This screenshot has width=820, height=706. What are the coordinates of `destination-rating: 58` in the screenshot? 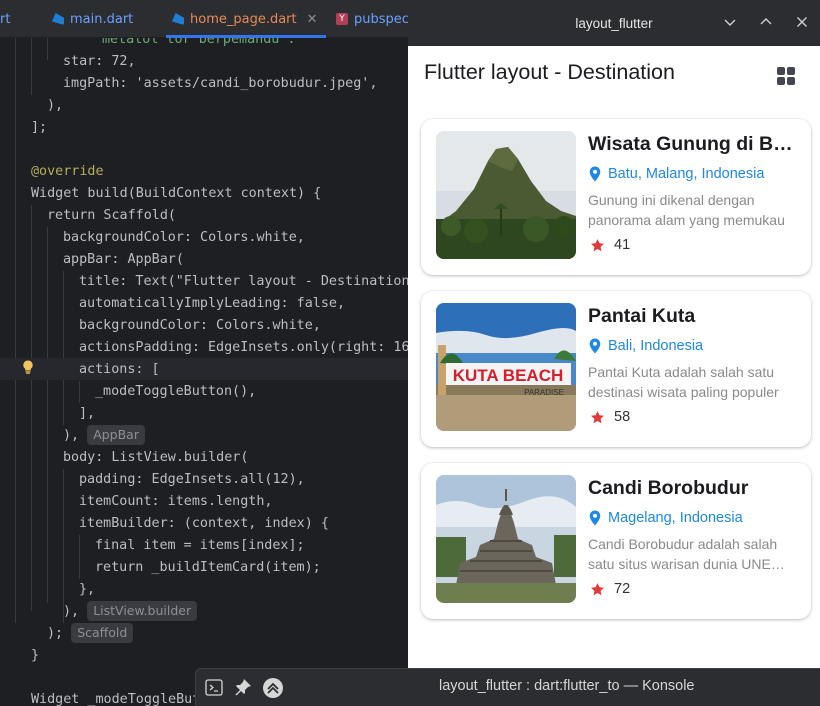 It's located at (610, 417).